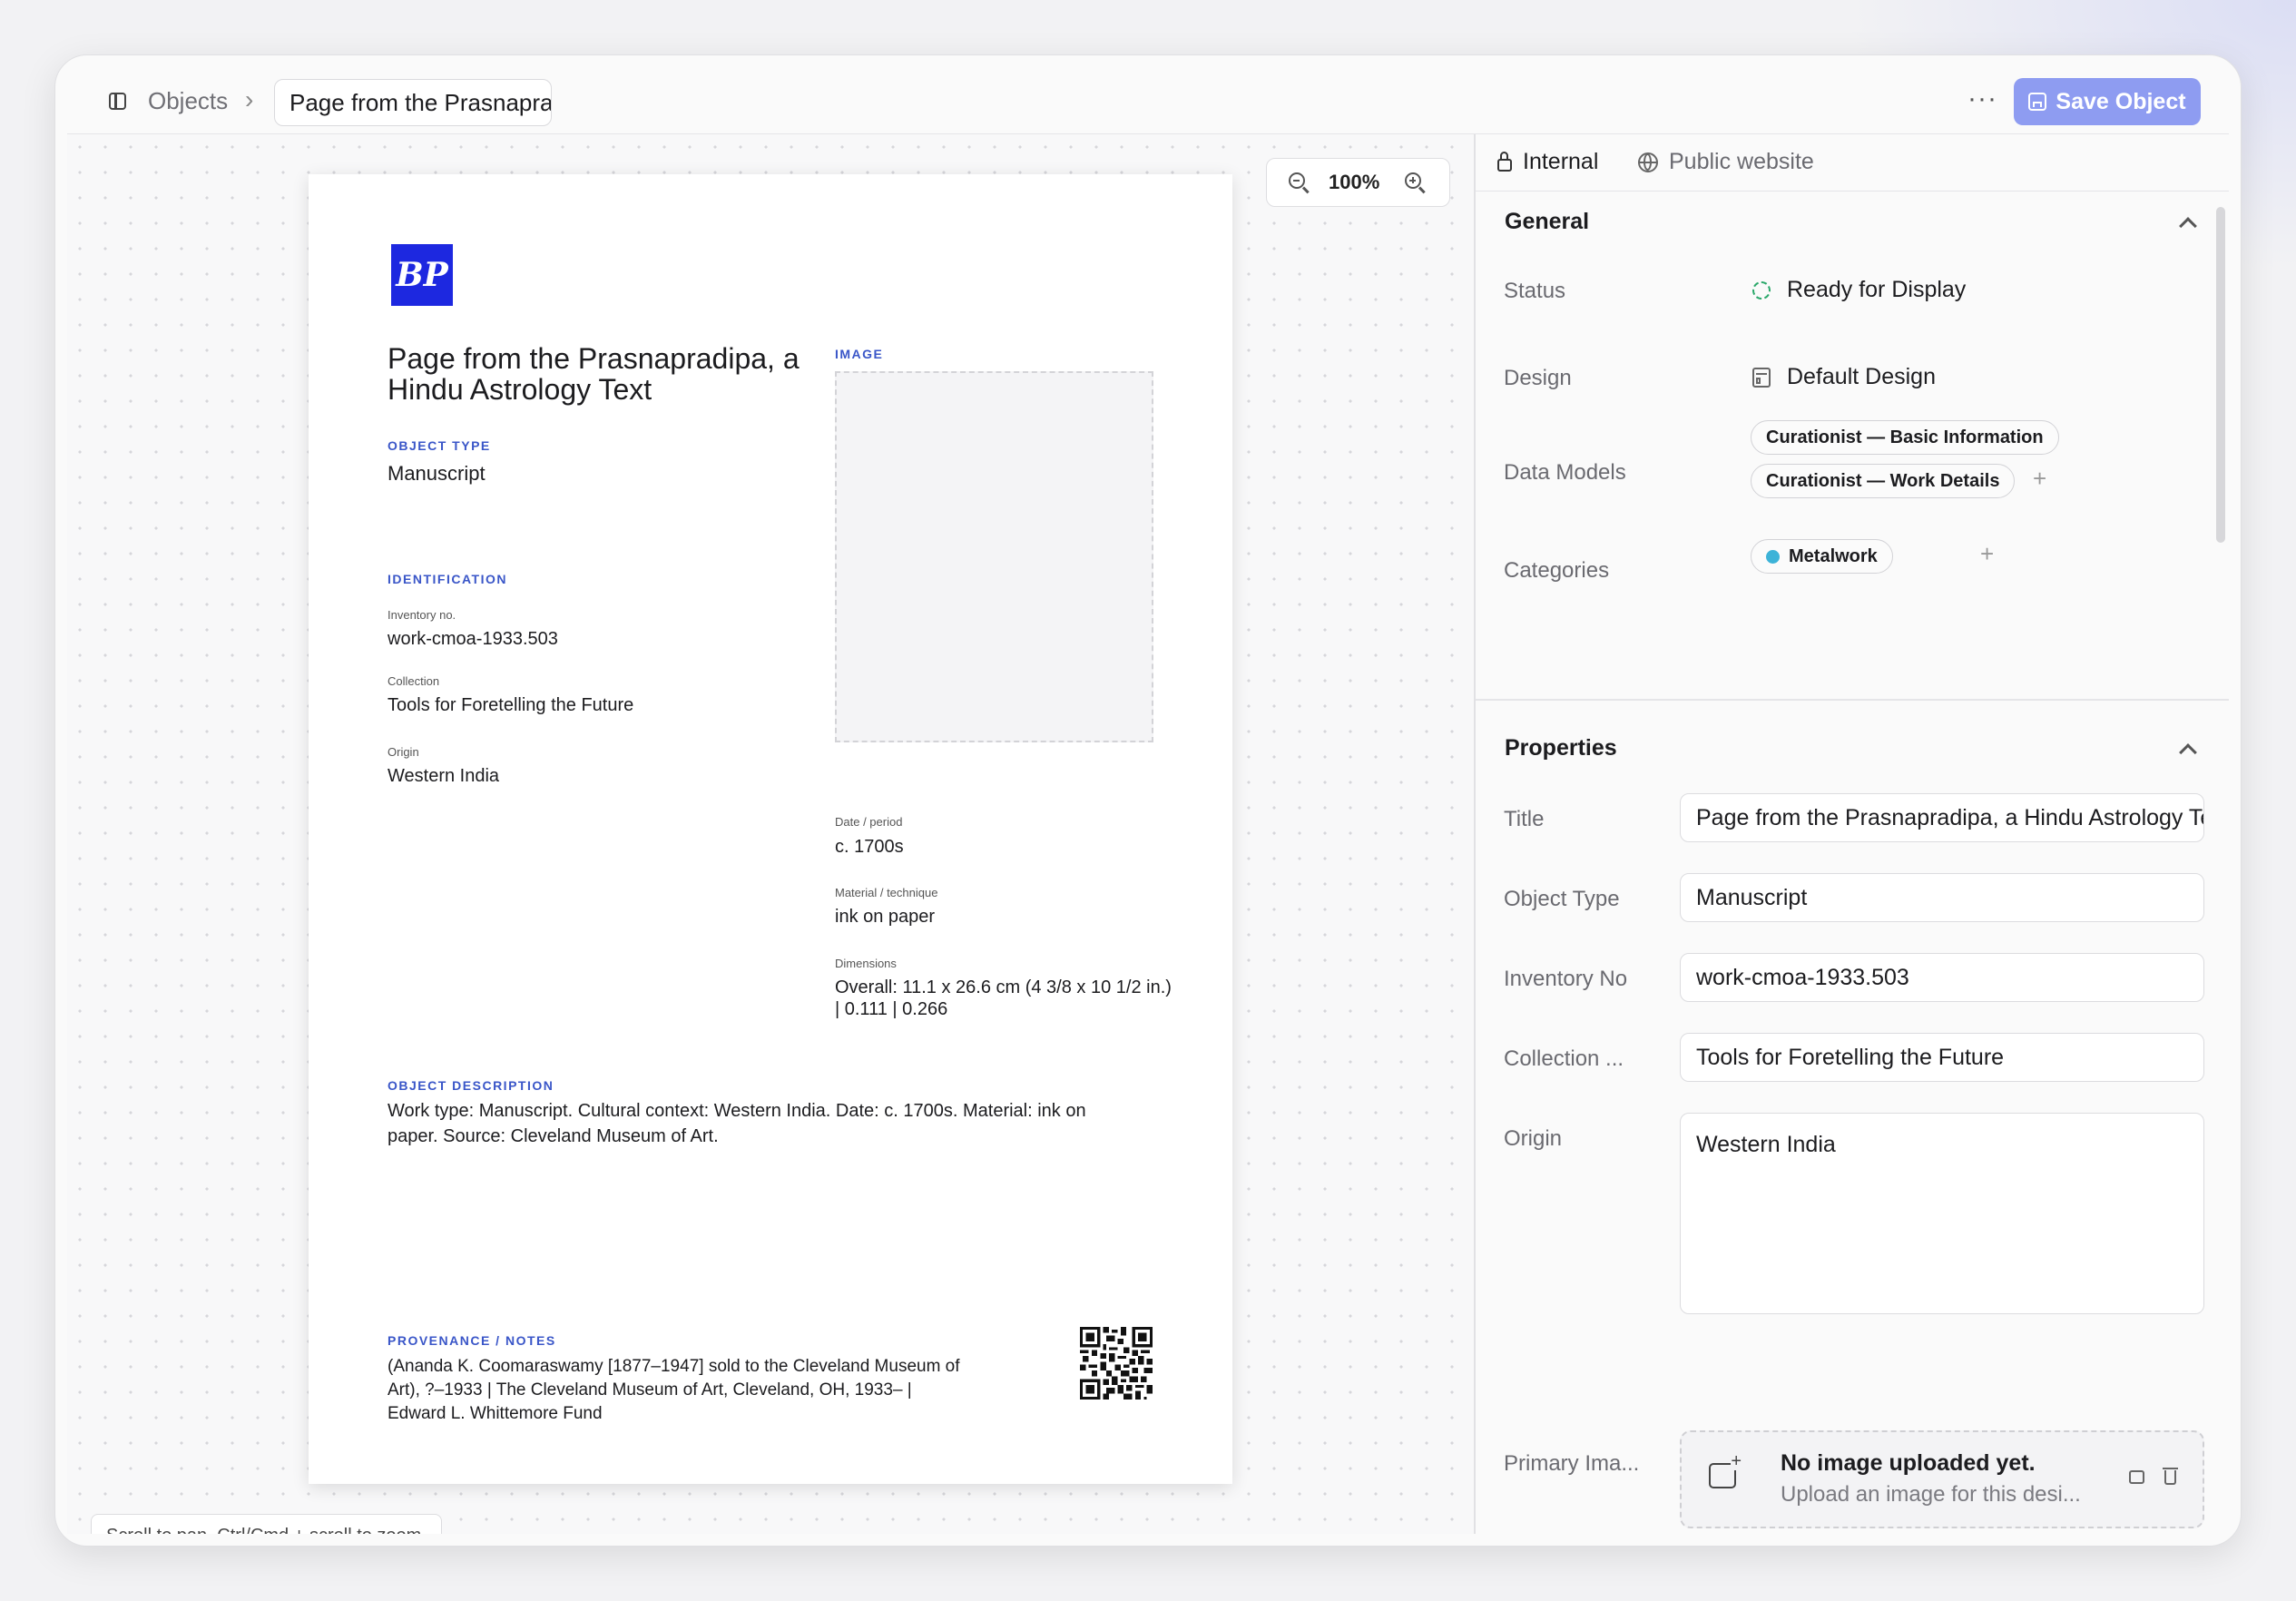 This screenshot has height=1601, width=2296. Describe the element at coordinates (2121, 101) in the screenshot. I see `save-object-label: Save Object` at that location.